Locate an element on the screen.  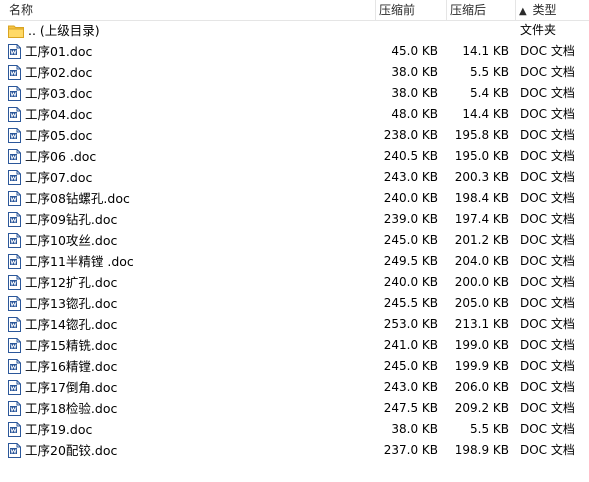
sort-ascending-icon: ▲ is located at coordinates (523, 11).